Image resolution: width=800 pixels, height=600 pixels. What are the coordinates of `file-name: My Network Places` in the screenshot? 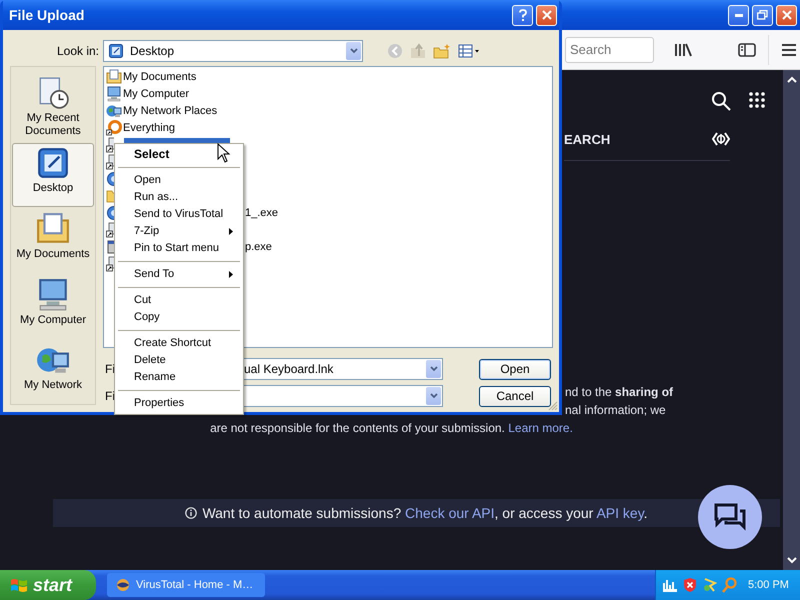 It's located at (170, 110).